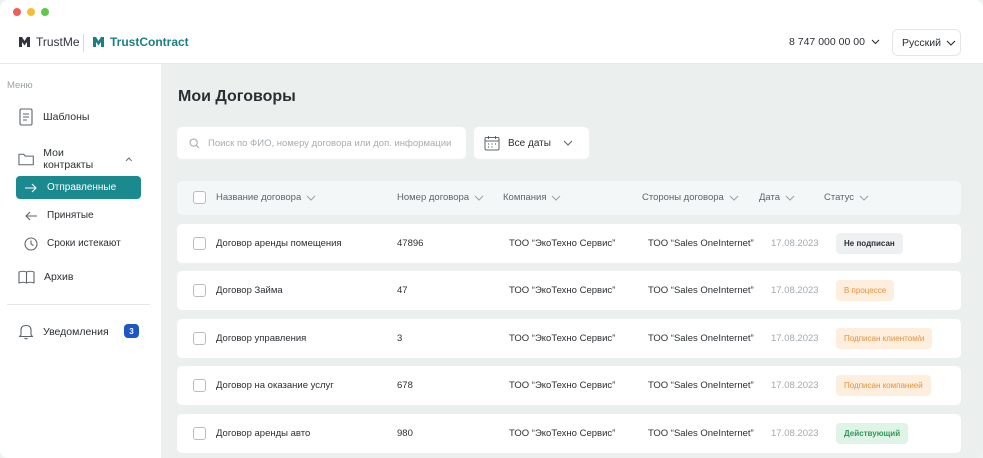 This screenshot has width=983, height=458. I want to click on trustcontract-logo-icon, so click(98, 42).